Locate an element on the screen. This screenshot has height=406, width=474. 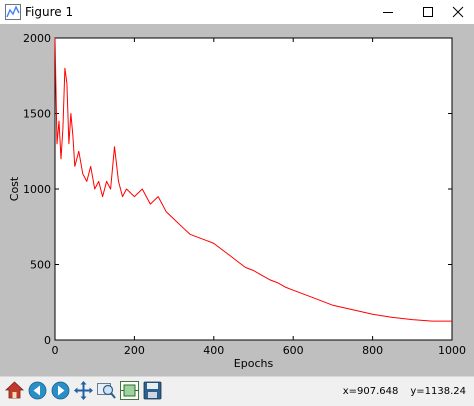
x-tick-label: 1000 is located at coordinates (452, 350).